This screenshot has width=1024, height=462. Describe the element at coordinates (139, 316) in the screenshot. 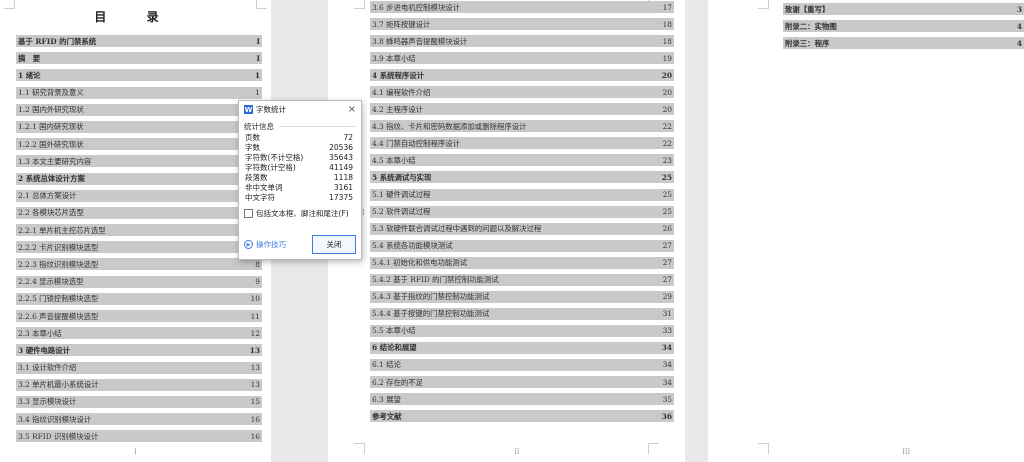

I see `toc-entry: 2.2.6 声音提醒模块选型 11` at that location.